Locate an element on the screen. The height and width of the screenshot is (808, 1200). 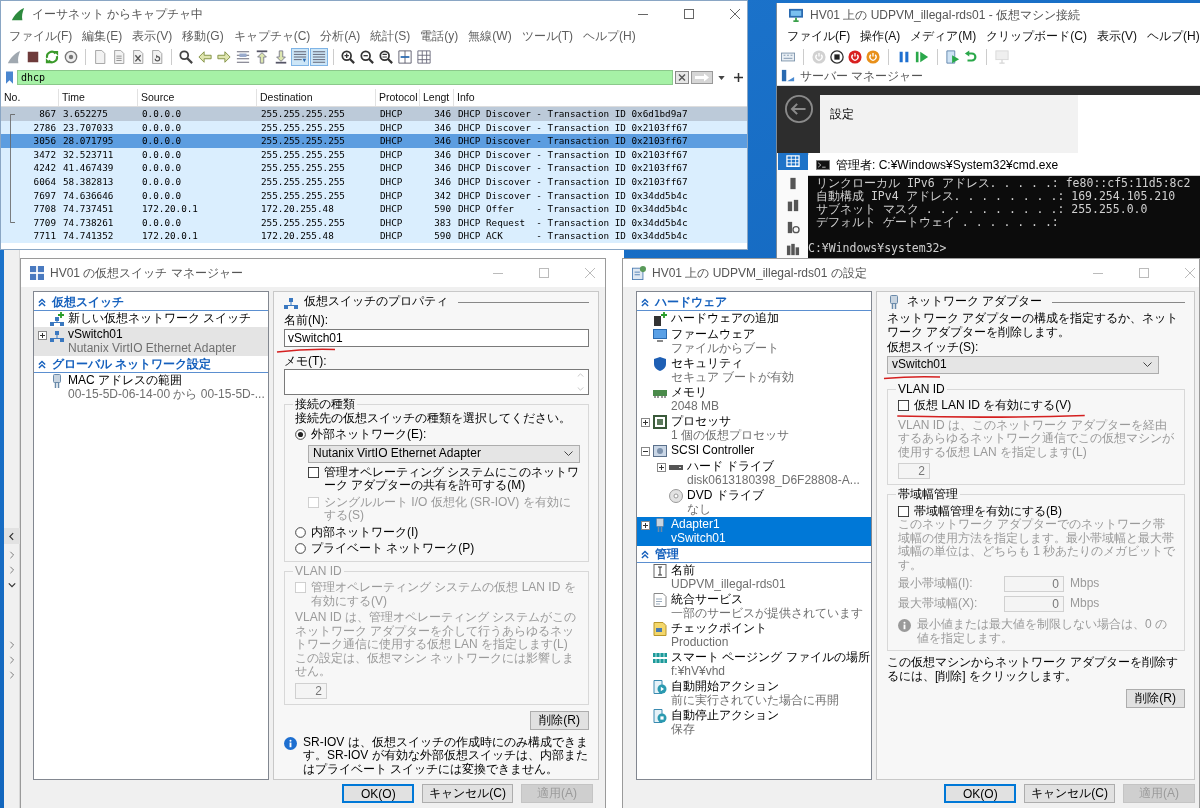
packet-row: 7711 74.741352 172.20.0.1 172.20.255.48 DHCP 590 DHCP ACK - Transaction ID 0x34dd5b4c is located at coordinates (374, 236).